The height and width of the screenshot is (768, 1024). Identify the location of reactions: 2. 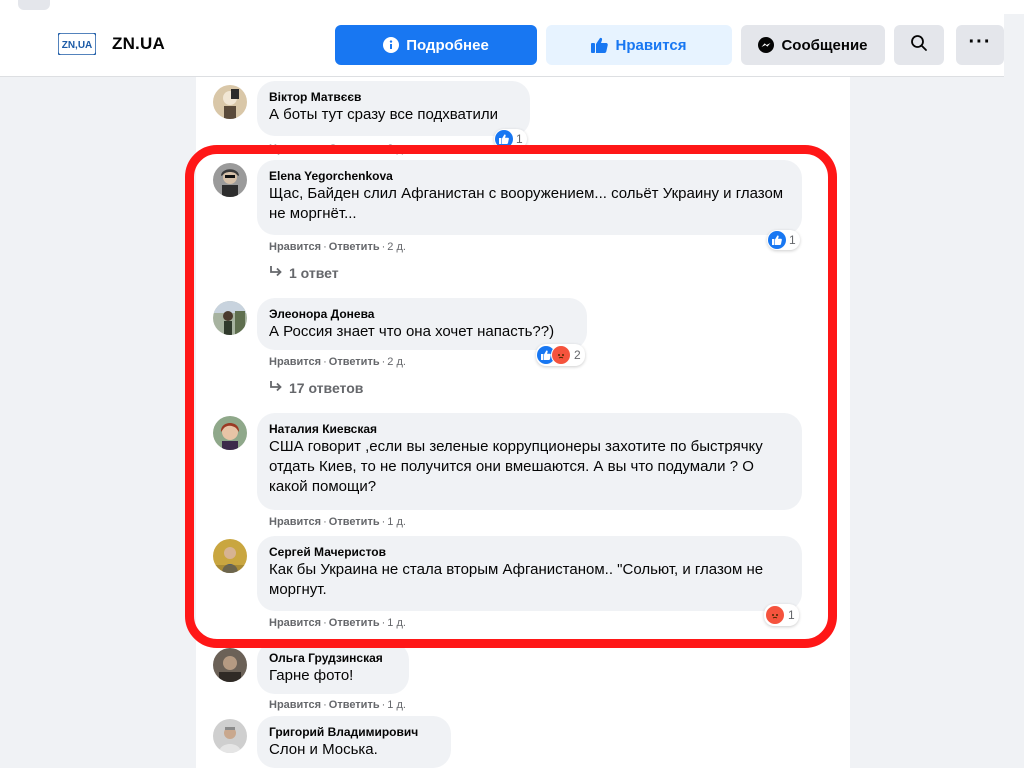
(560, 355).